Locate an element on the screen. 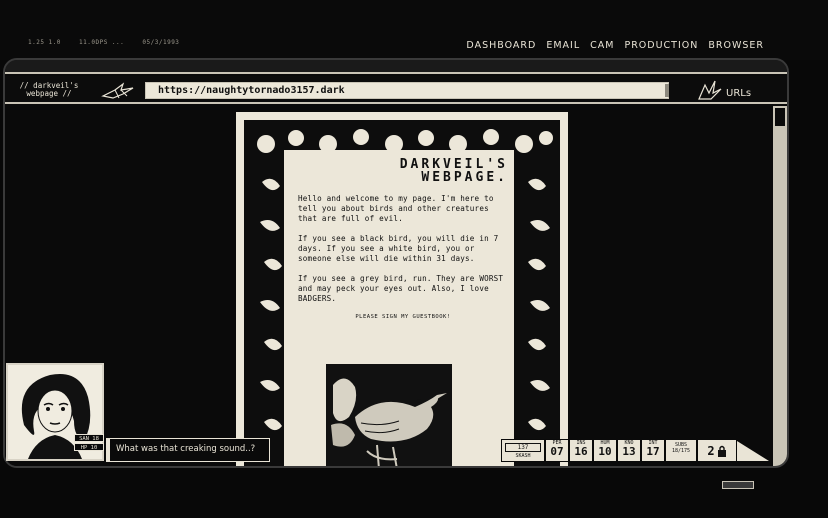 This screenshot has width=828, height=518. window-title-strip is located at coordinates (396, 67).